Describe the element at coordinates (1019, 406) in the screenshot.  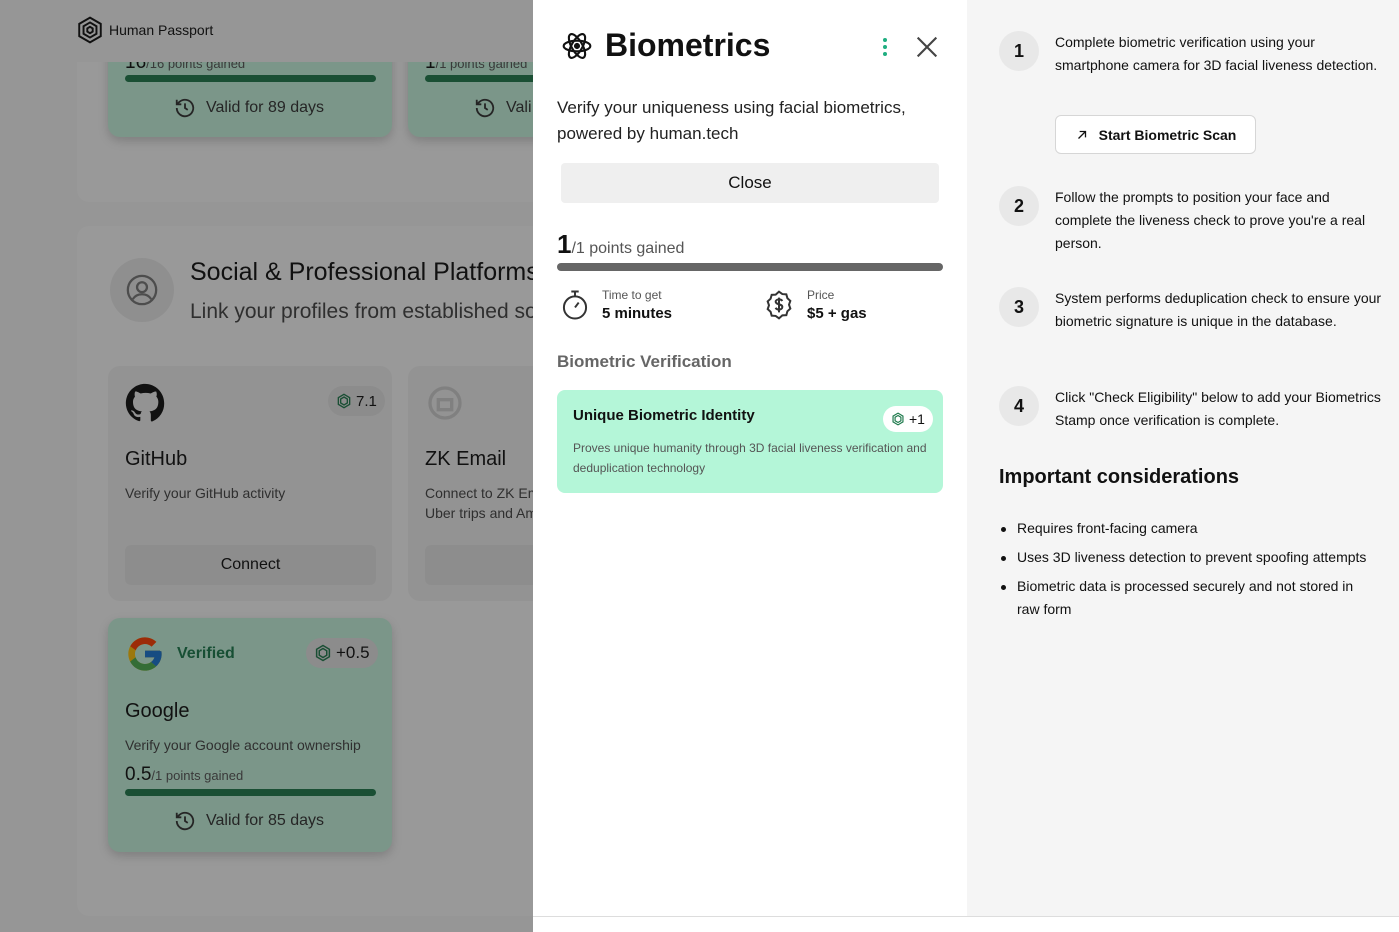
I see `step-number: 4` at that location.